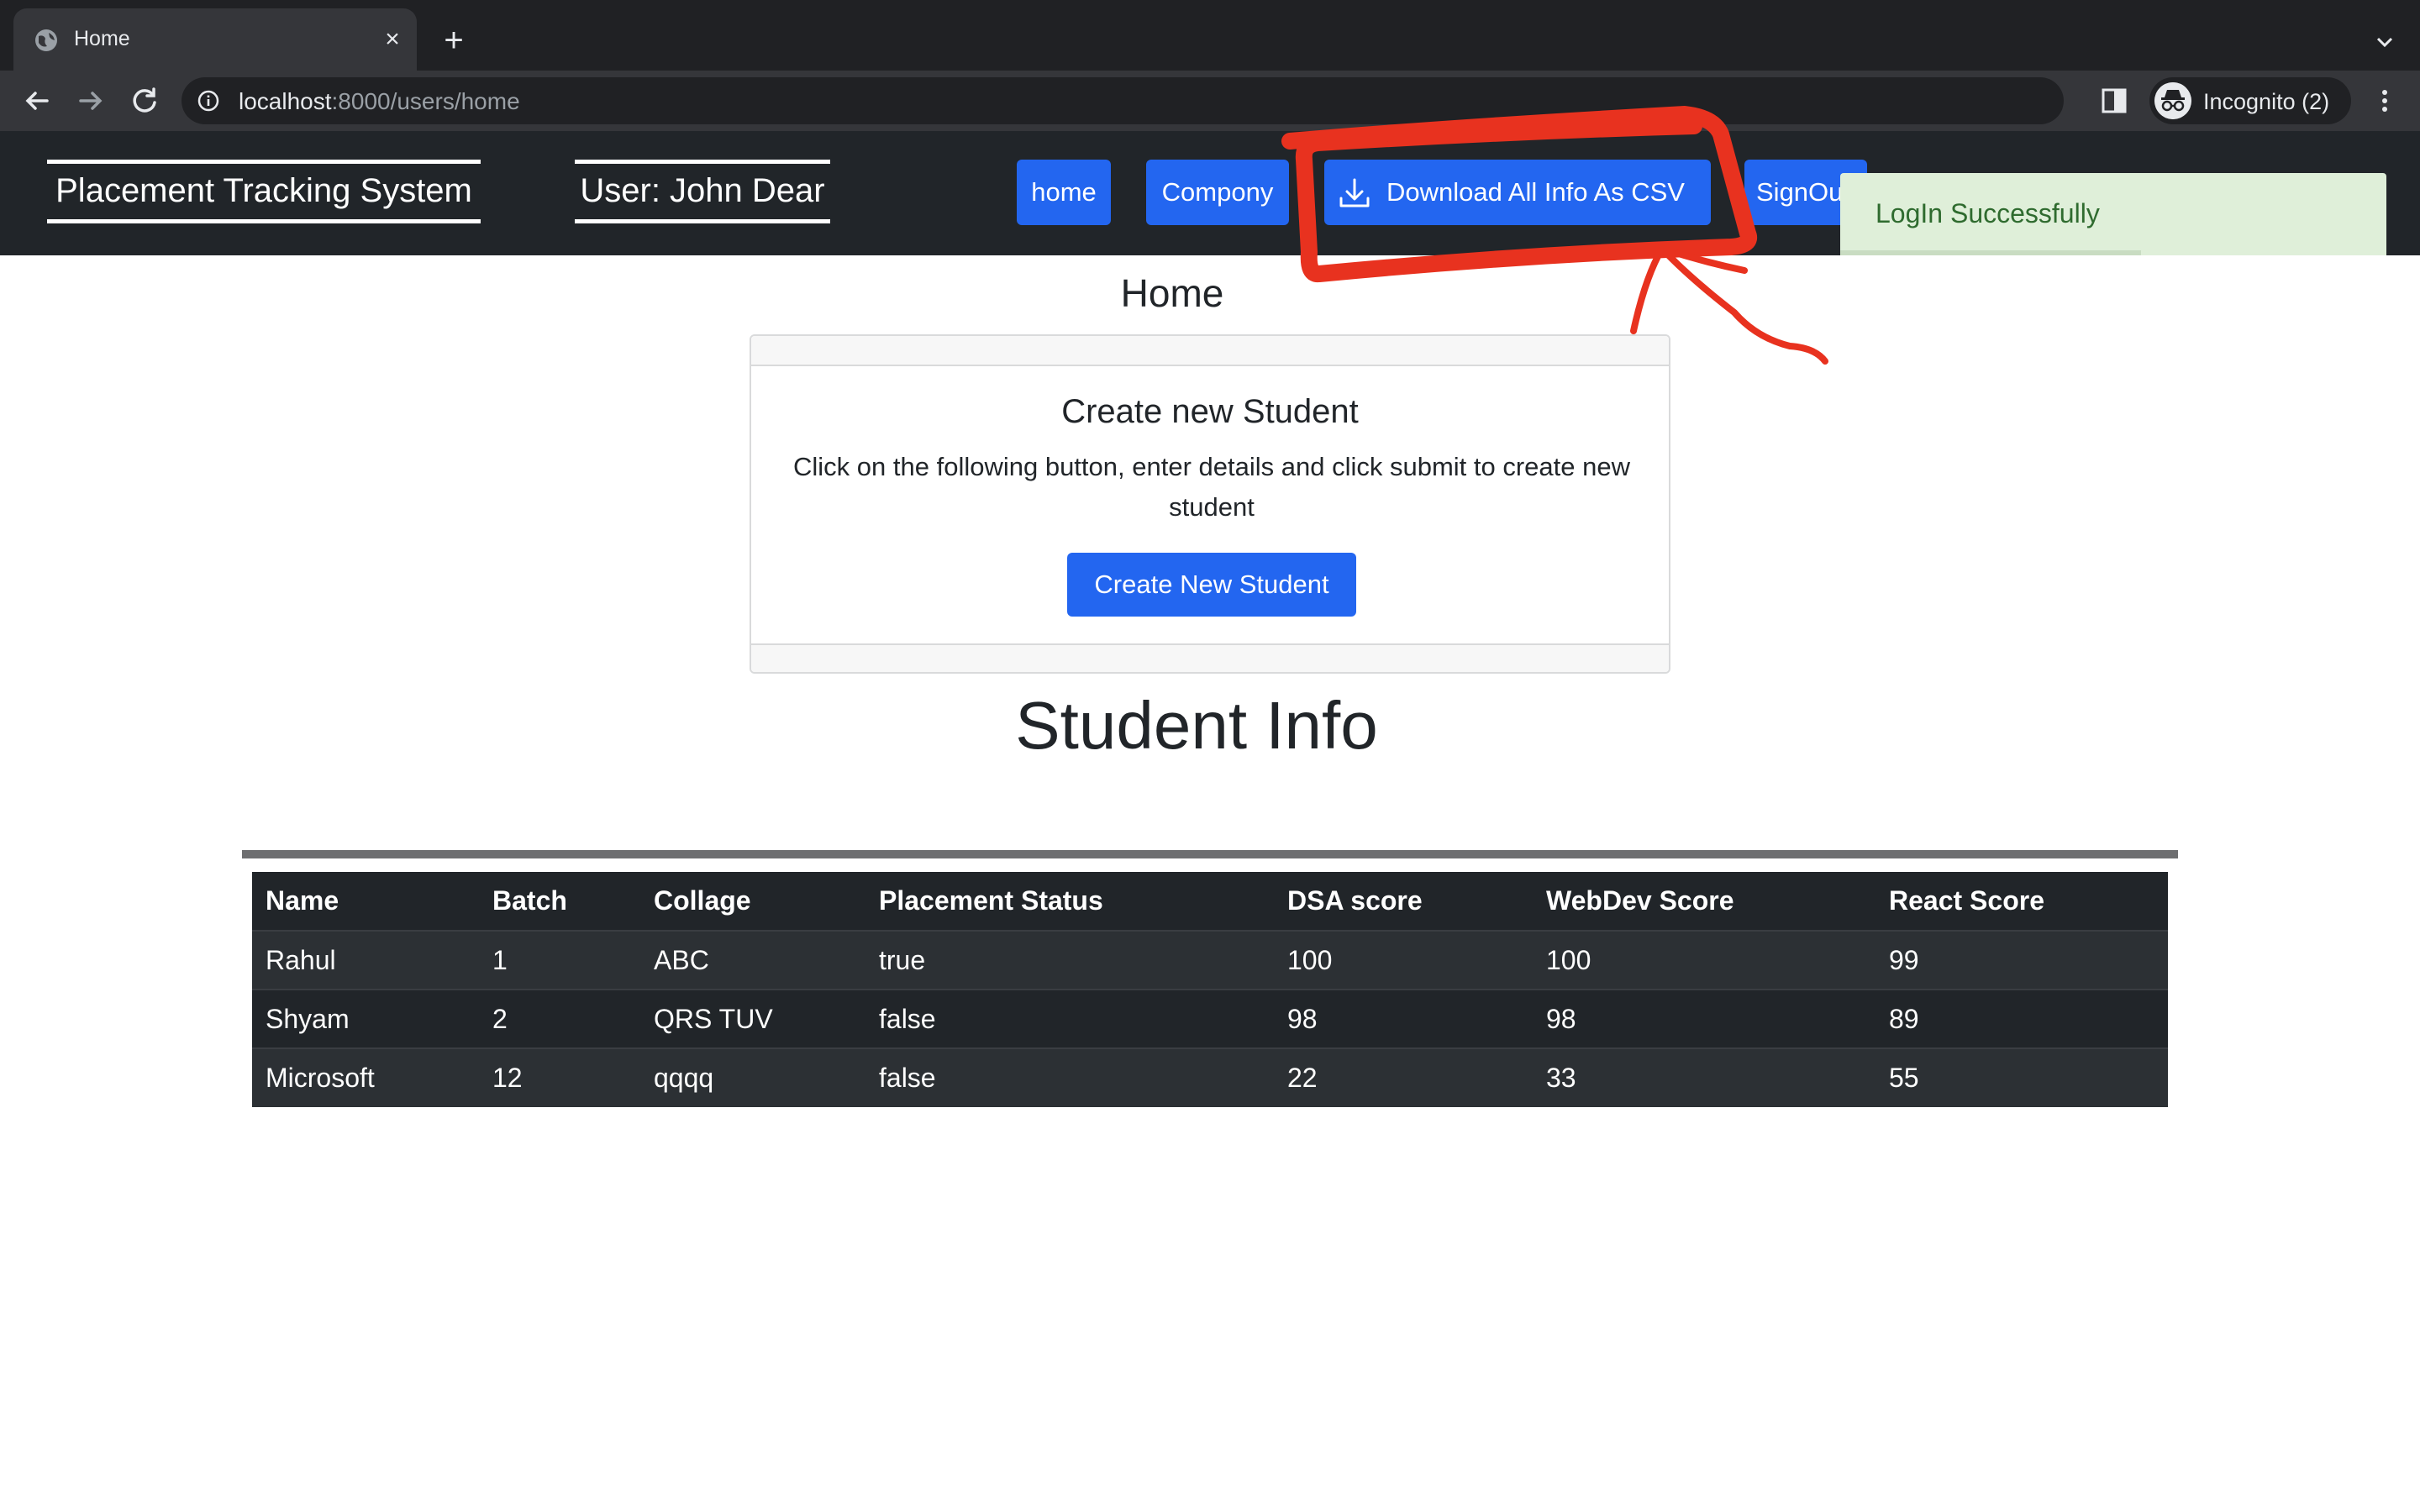  I want to click on globe-icon, so click(46, 40).